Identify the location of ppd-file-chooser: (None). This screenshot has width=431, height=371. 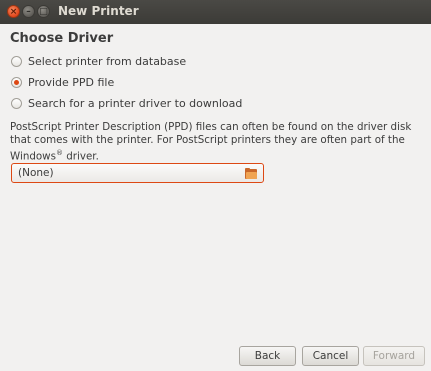
(137, 173).